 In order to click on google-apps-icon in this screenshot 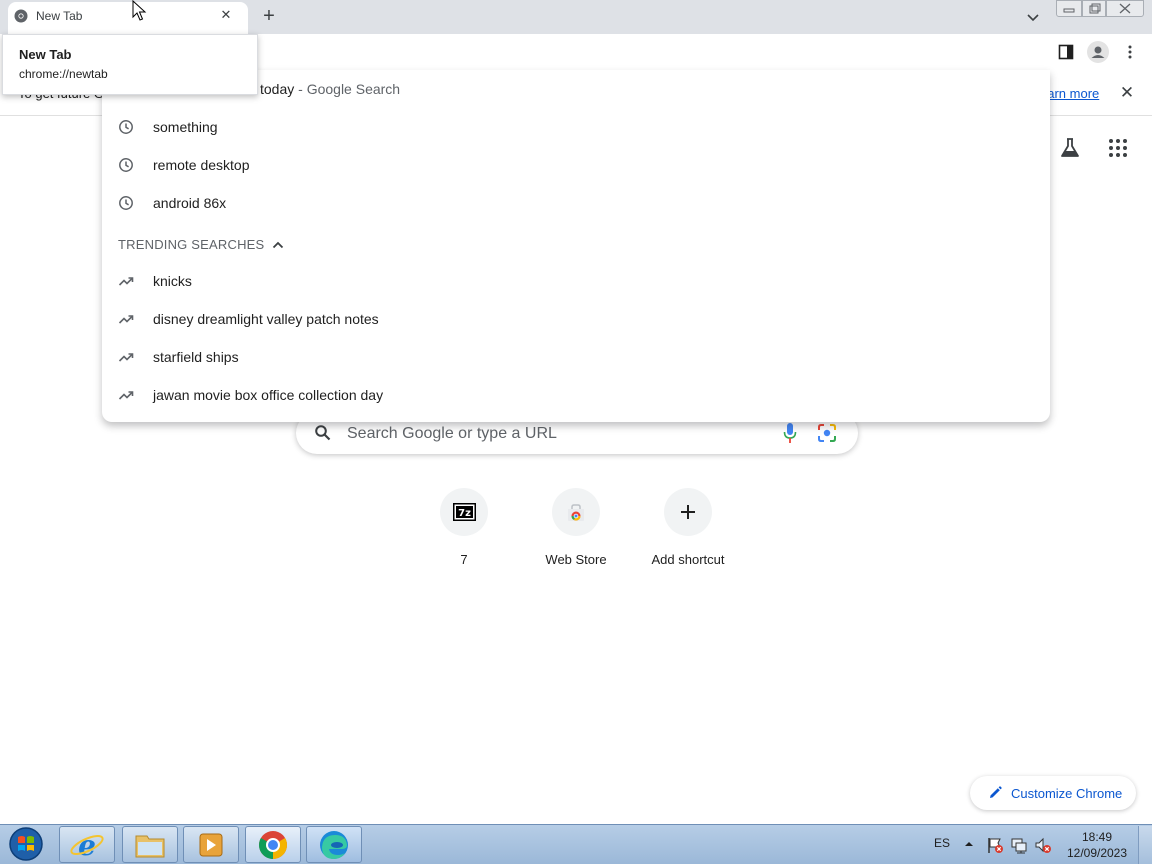, I will do `click(1118, 148)`.